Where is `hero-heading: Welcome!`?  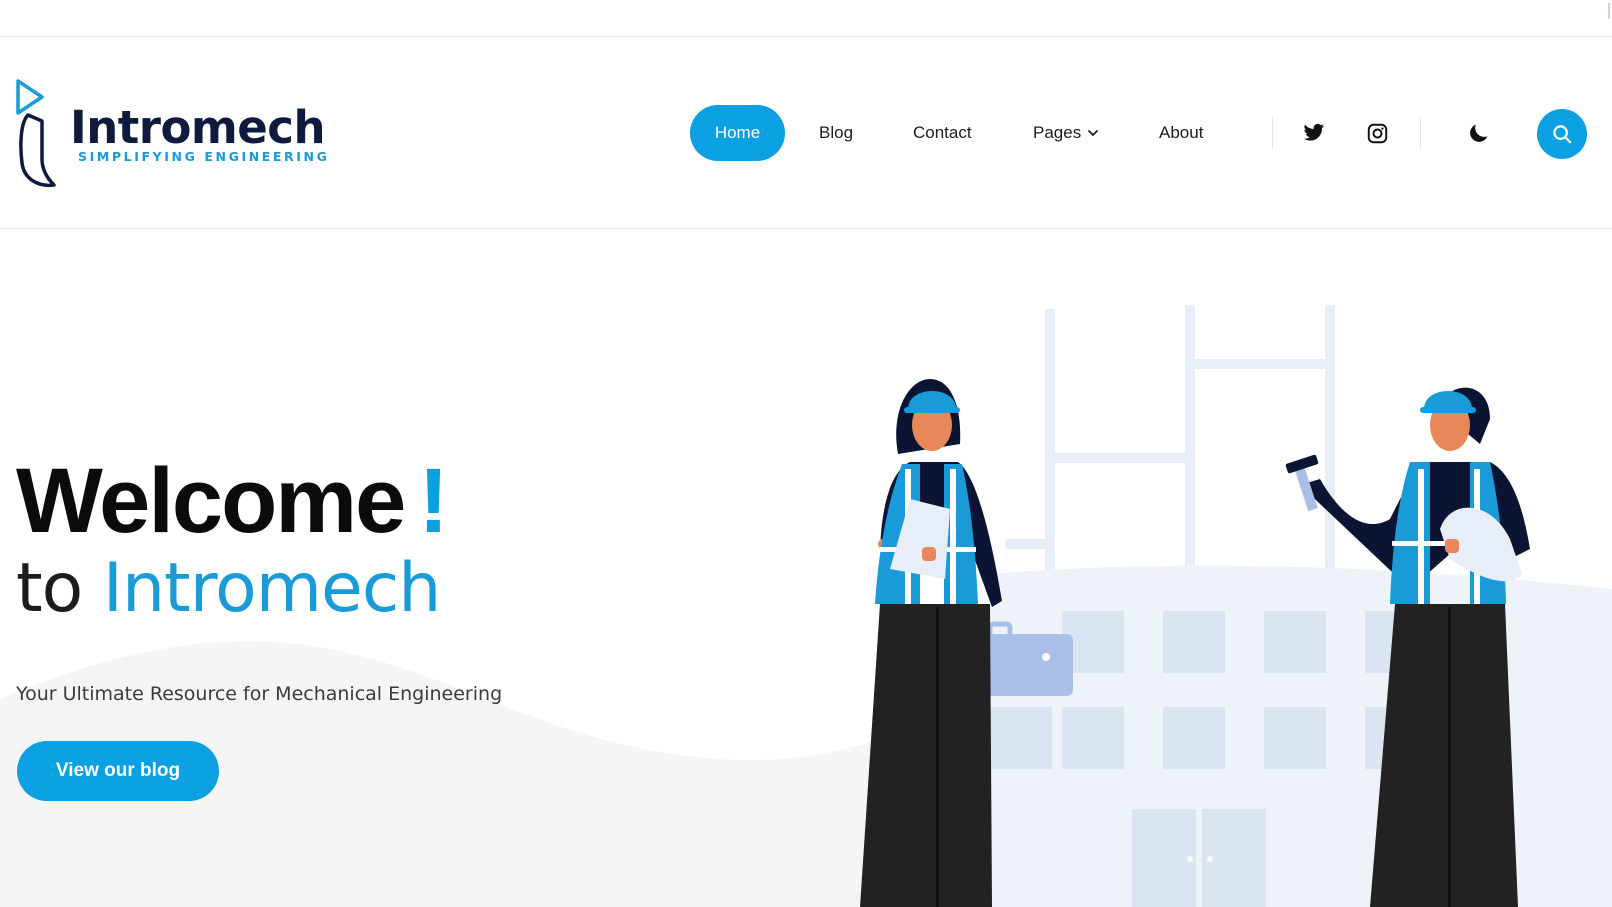
hero-heading: Welcome! is located at coordinates (232, 501).